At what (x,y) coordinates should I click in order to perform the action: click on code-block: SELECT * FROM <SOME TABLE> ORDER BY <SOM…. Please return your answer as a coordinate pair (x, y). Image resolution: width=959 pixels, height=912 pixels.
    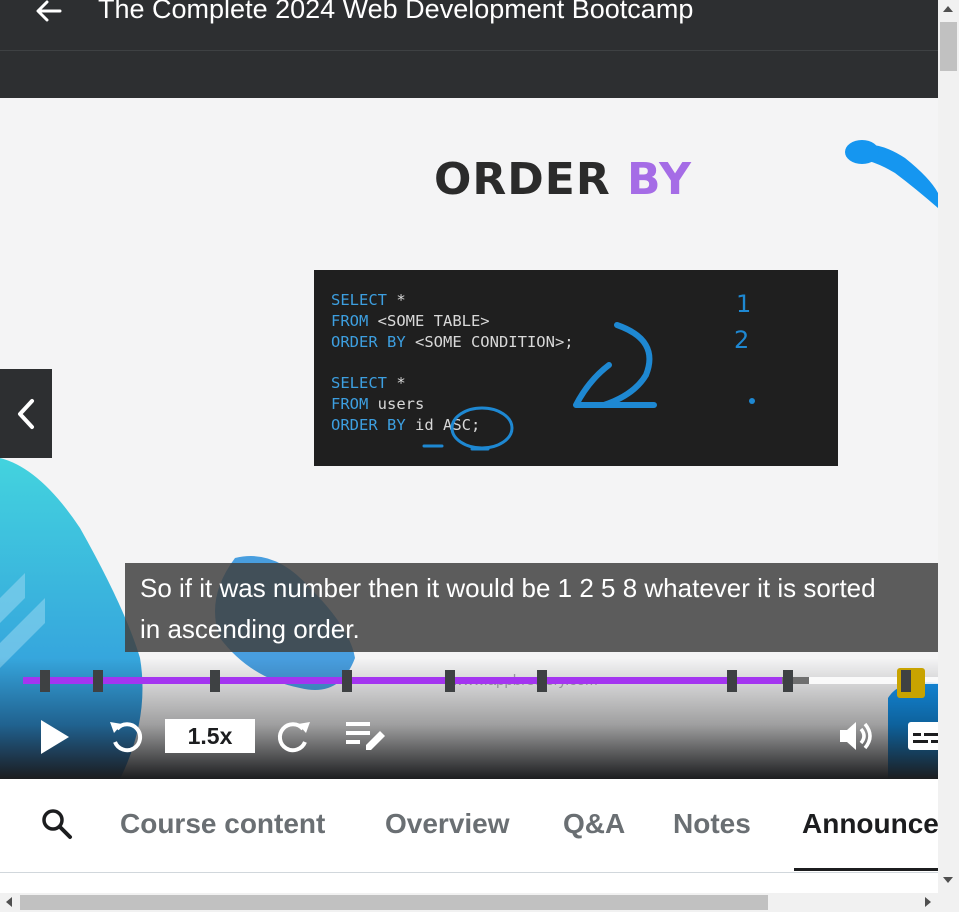
    Looking at the image, I should click on (576, 368).